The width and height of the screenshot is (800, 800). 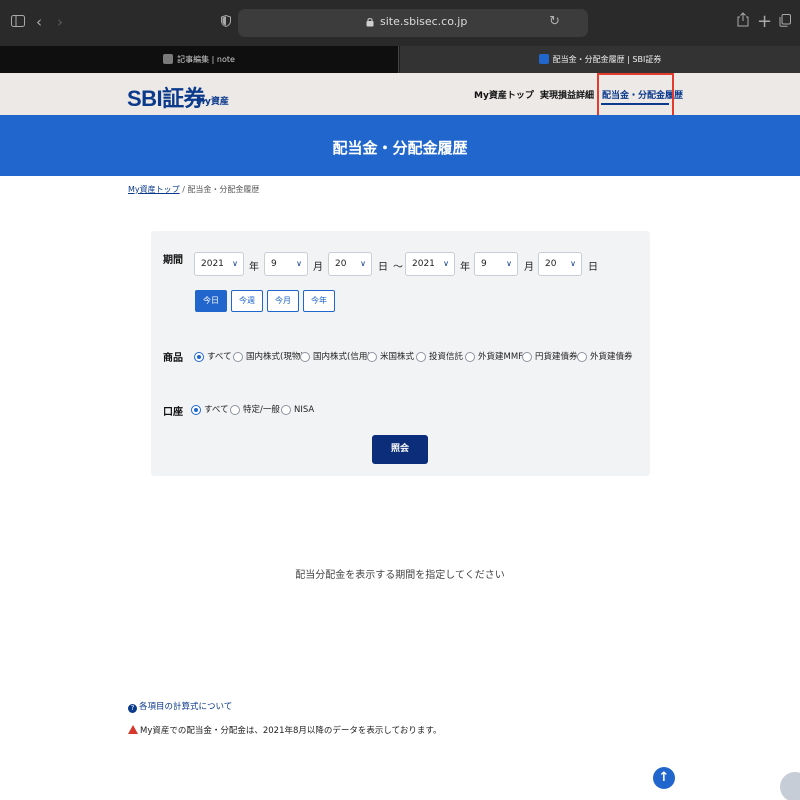 I want to click on notice-text: My資産での配当金・分配金は、2021年8月以降のデータを表示しております。, so click(x=291, y=731).